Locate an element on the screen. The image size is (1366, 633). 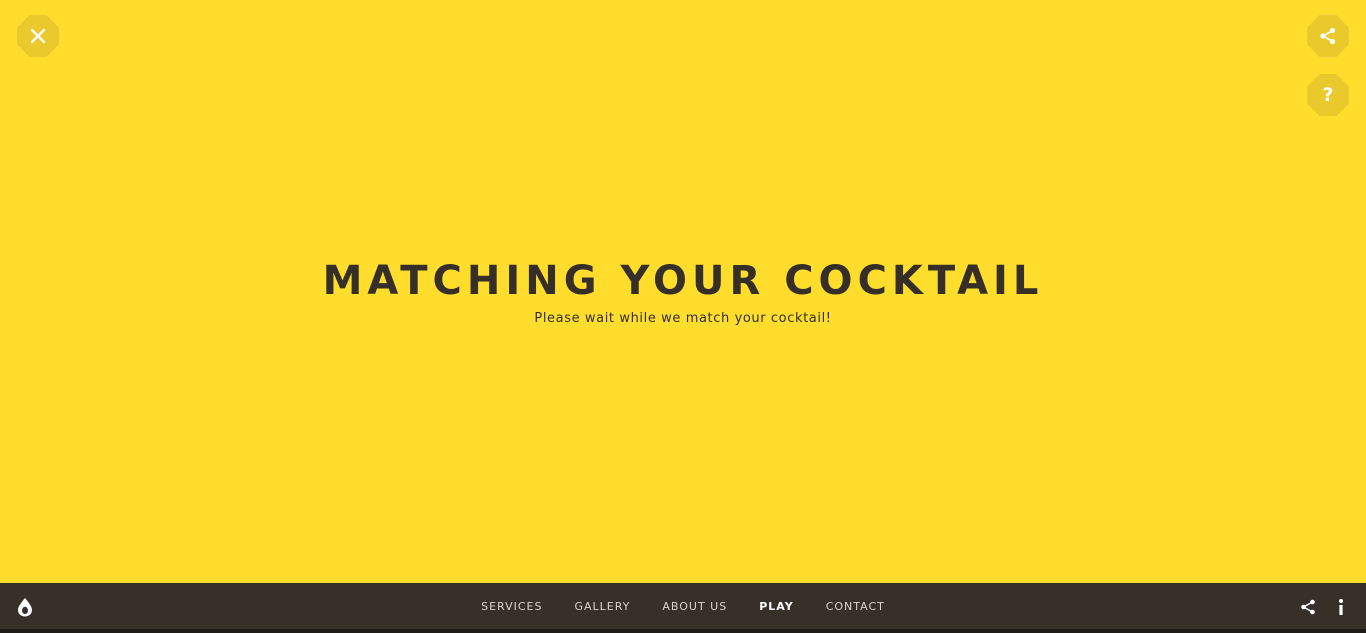
nav-item-about-us: ABOUT US is located at coordinates (694, 606).